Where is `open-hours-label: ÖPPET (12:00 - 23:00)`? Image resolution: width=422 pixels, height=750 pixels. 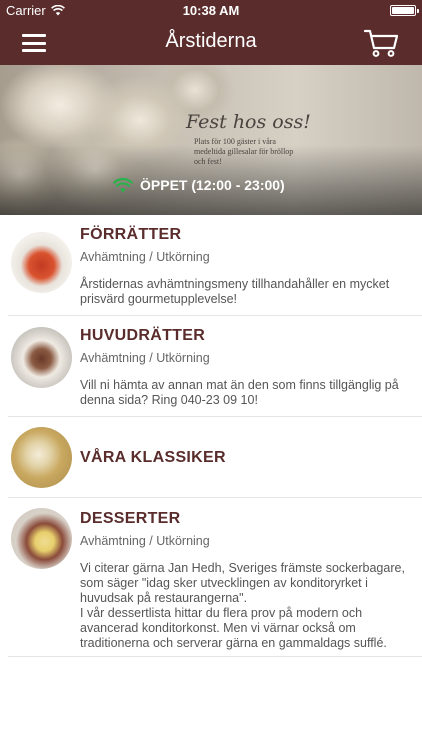
open-hours-label: ÖPPET (12:00 - 23:00) is located at coordinates (212, 185).